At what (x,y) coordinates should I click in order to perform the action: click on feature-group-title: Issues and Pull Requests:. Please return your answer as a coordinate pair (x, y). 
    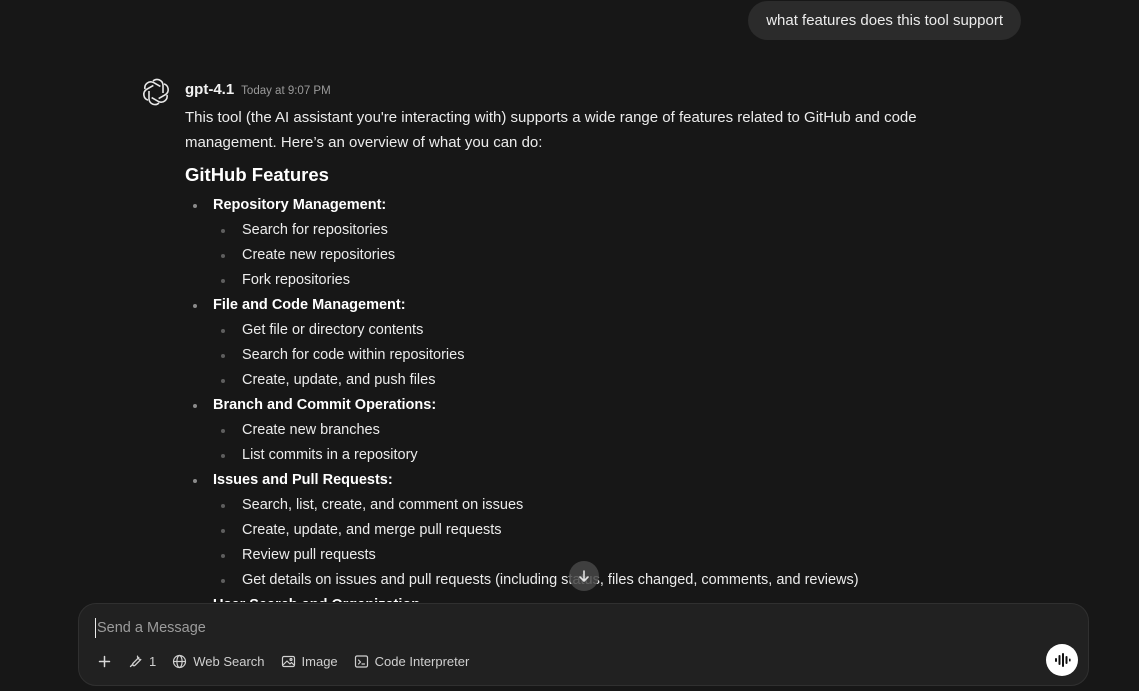
    Looking at the image, I should click on (575, 480).